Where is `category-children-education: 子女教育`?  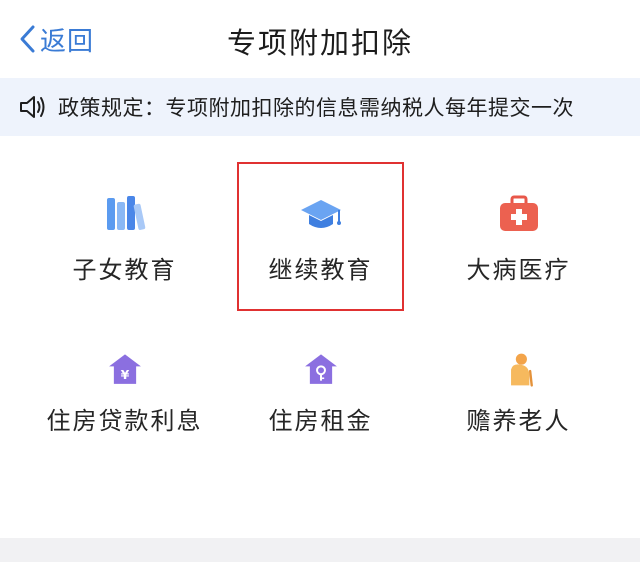
category-children-education: 子女教育 is located at coordinates (124, 211).